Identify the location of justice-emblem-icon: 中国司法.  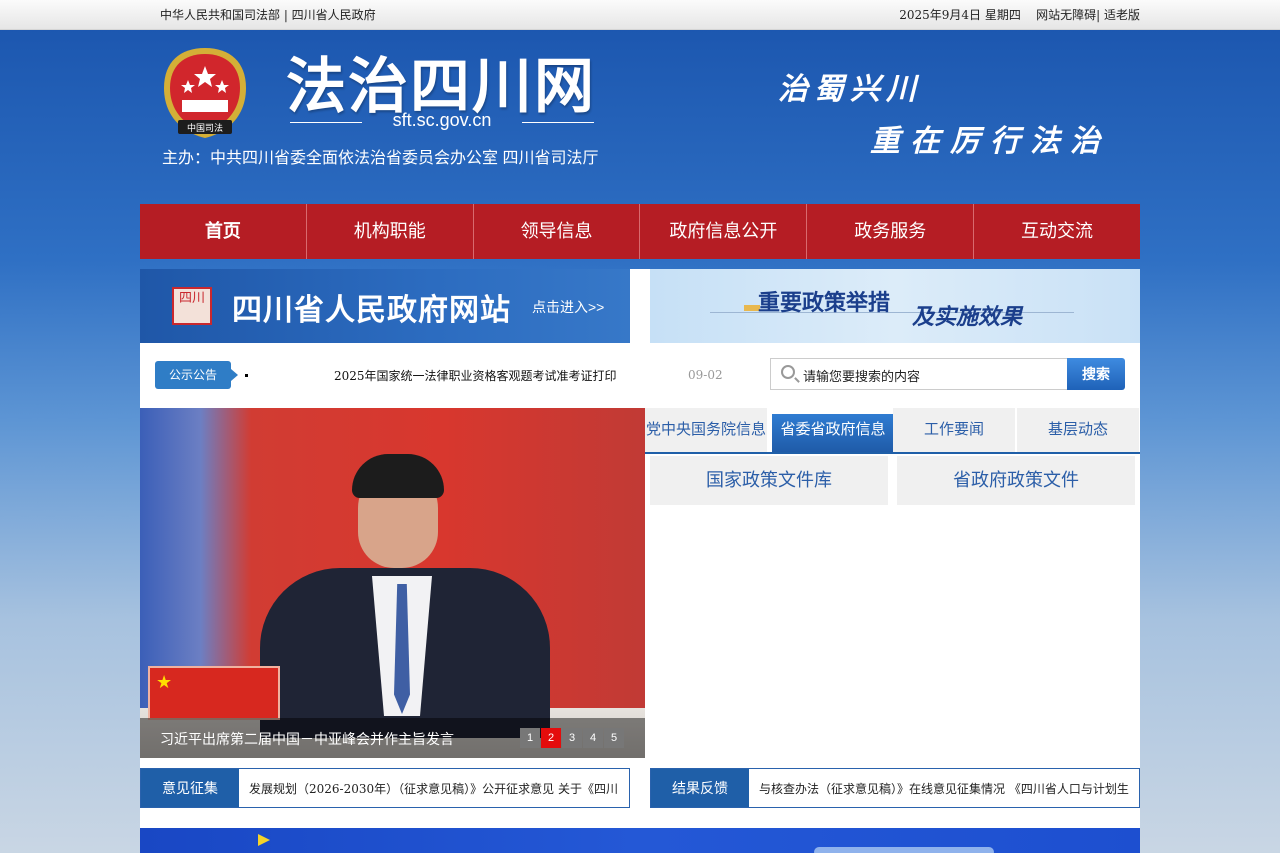
(205, 92).